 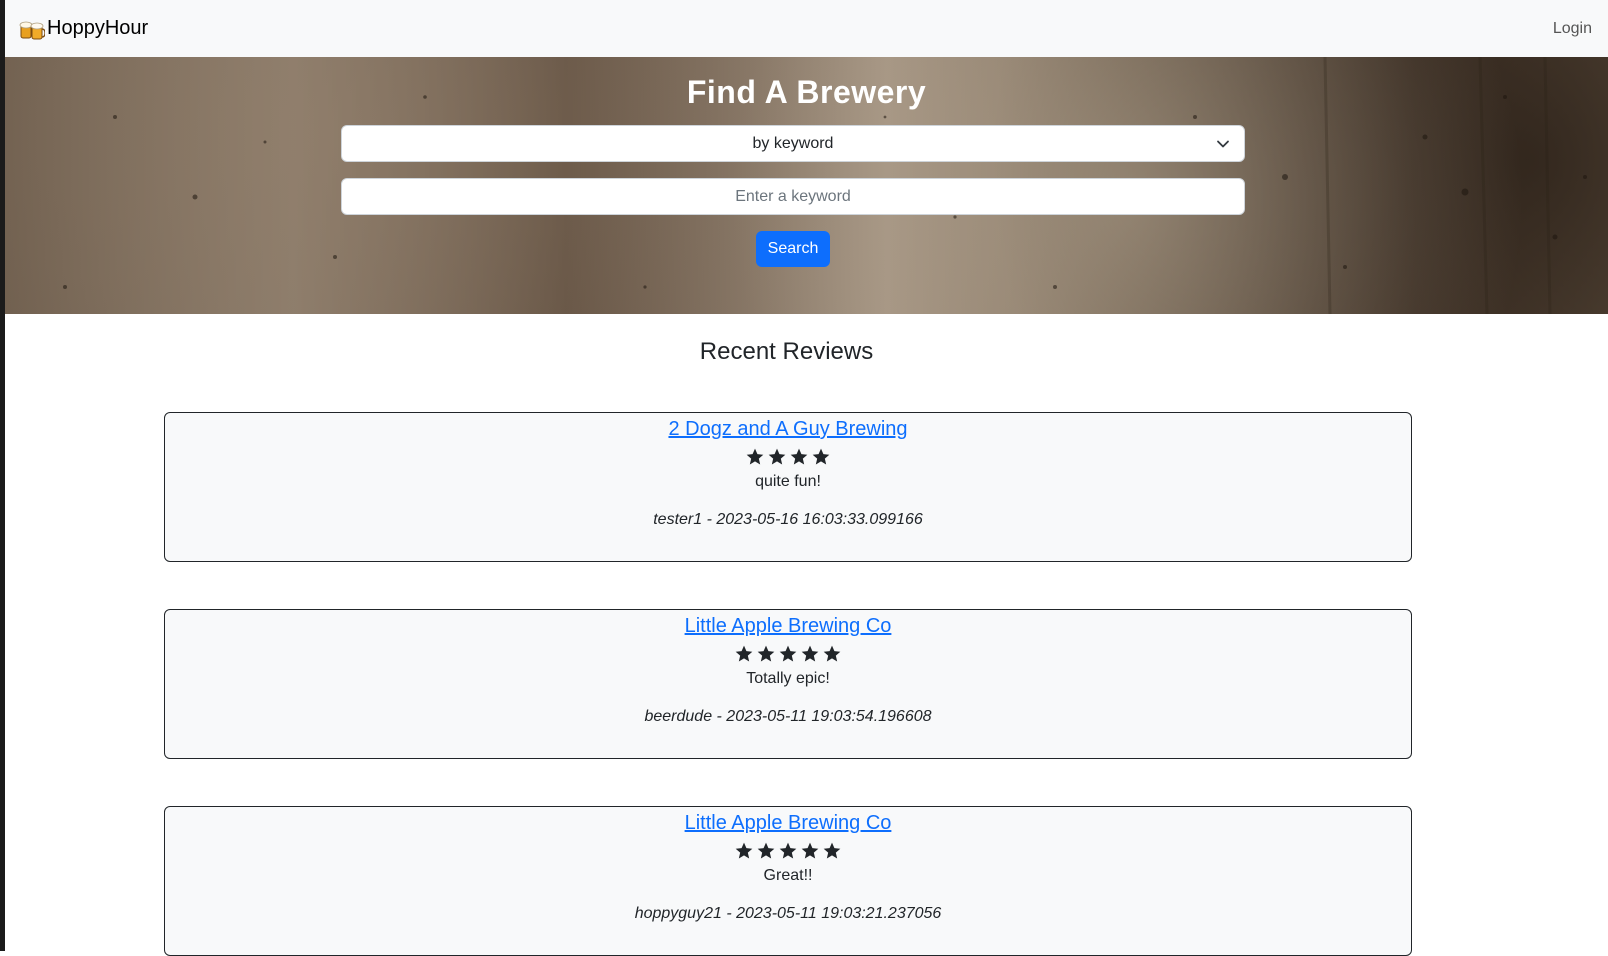 I want to click on login-link: Login, so click(x=1572, y=29).